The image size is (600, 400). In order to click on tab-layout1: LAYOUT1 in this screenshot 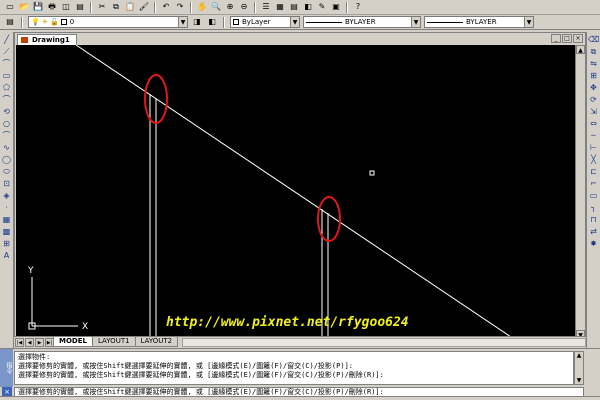, I will do `click(113, 342)`.